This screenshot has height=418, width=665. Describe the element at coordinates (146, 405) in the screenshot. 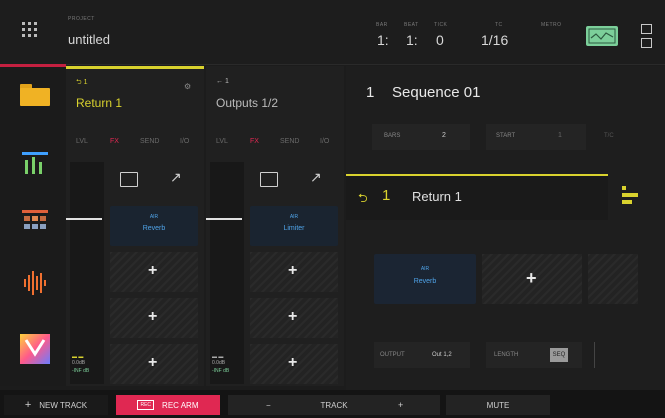

I see `rec-badge: REC` at that location.